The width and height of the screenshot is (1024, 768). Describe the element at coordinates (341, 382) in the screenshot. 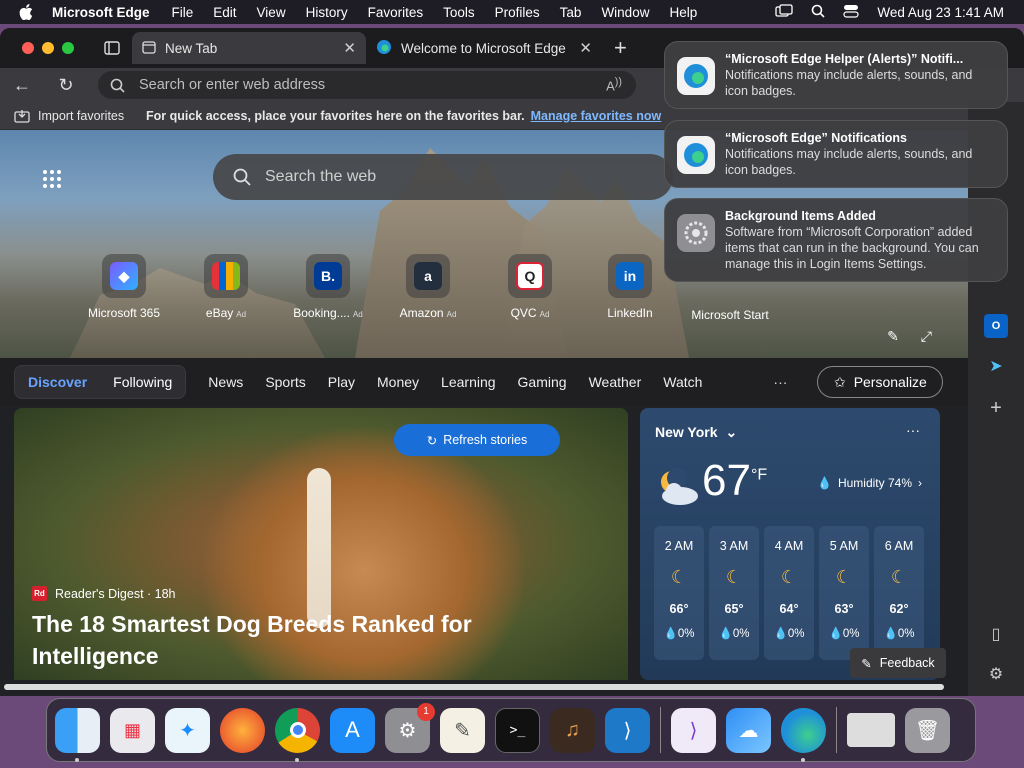

I see `feed-tab-play: Play` at that location.